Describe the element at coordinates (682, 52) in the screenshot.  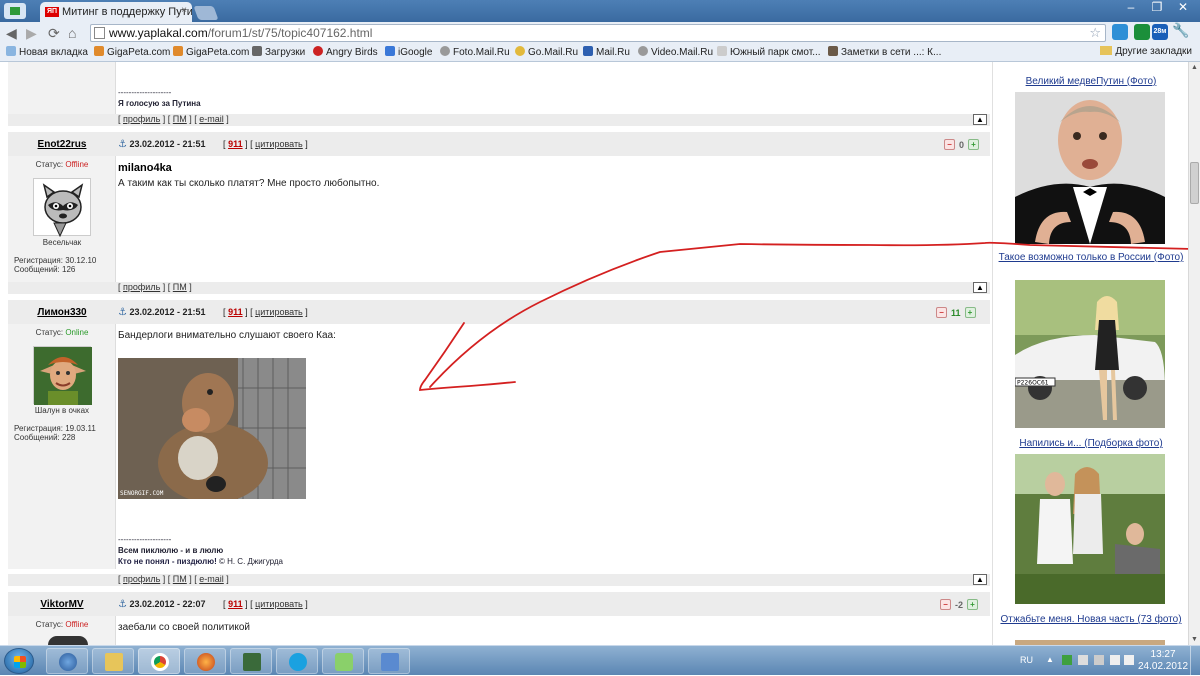
I see `bookmark-label: Video.Mail.Ru` at that location.